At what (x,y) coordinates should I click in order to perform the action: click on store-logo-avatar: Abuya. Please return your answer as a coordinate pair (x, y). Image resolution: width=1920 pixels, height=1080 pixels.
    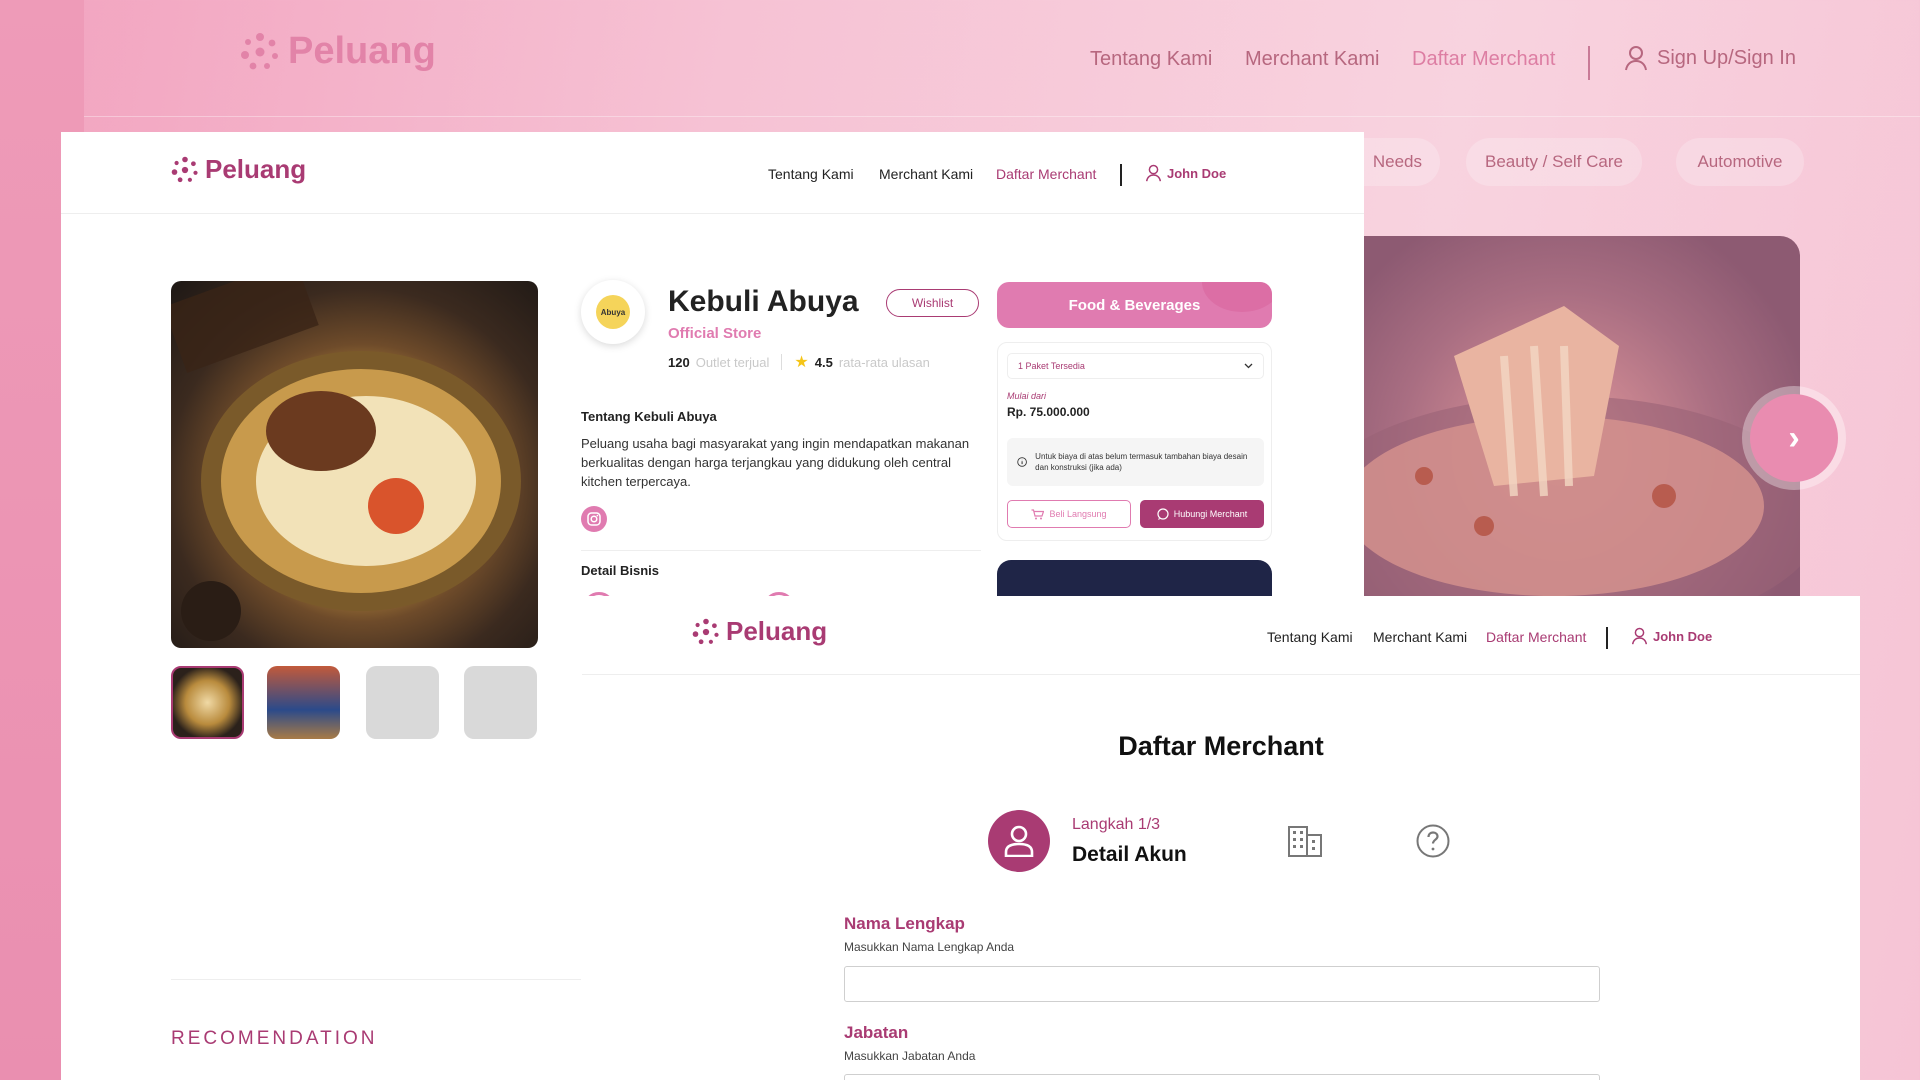
    Looking at the image, I should click on (613, 312).